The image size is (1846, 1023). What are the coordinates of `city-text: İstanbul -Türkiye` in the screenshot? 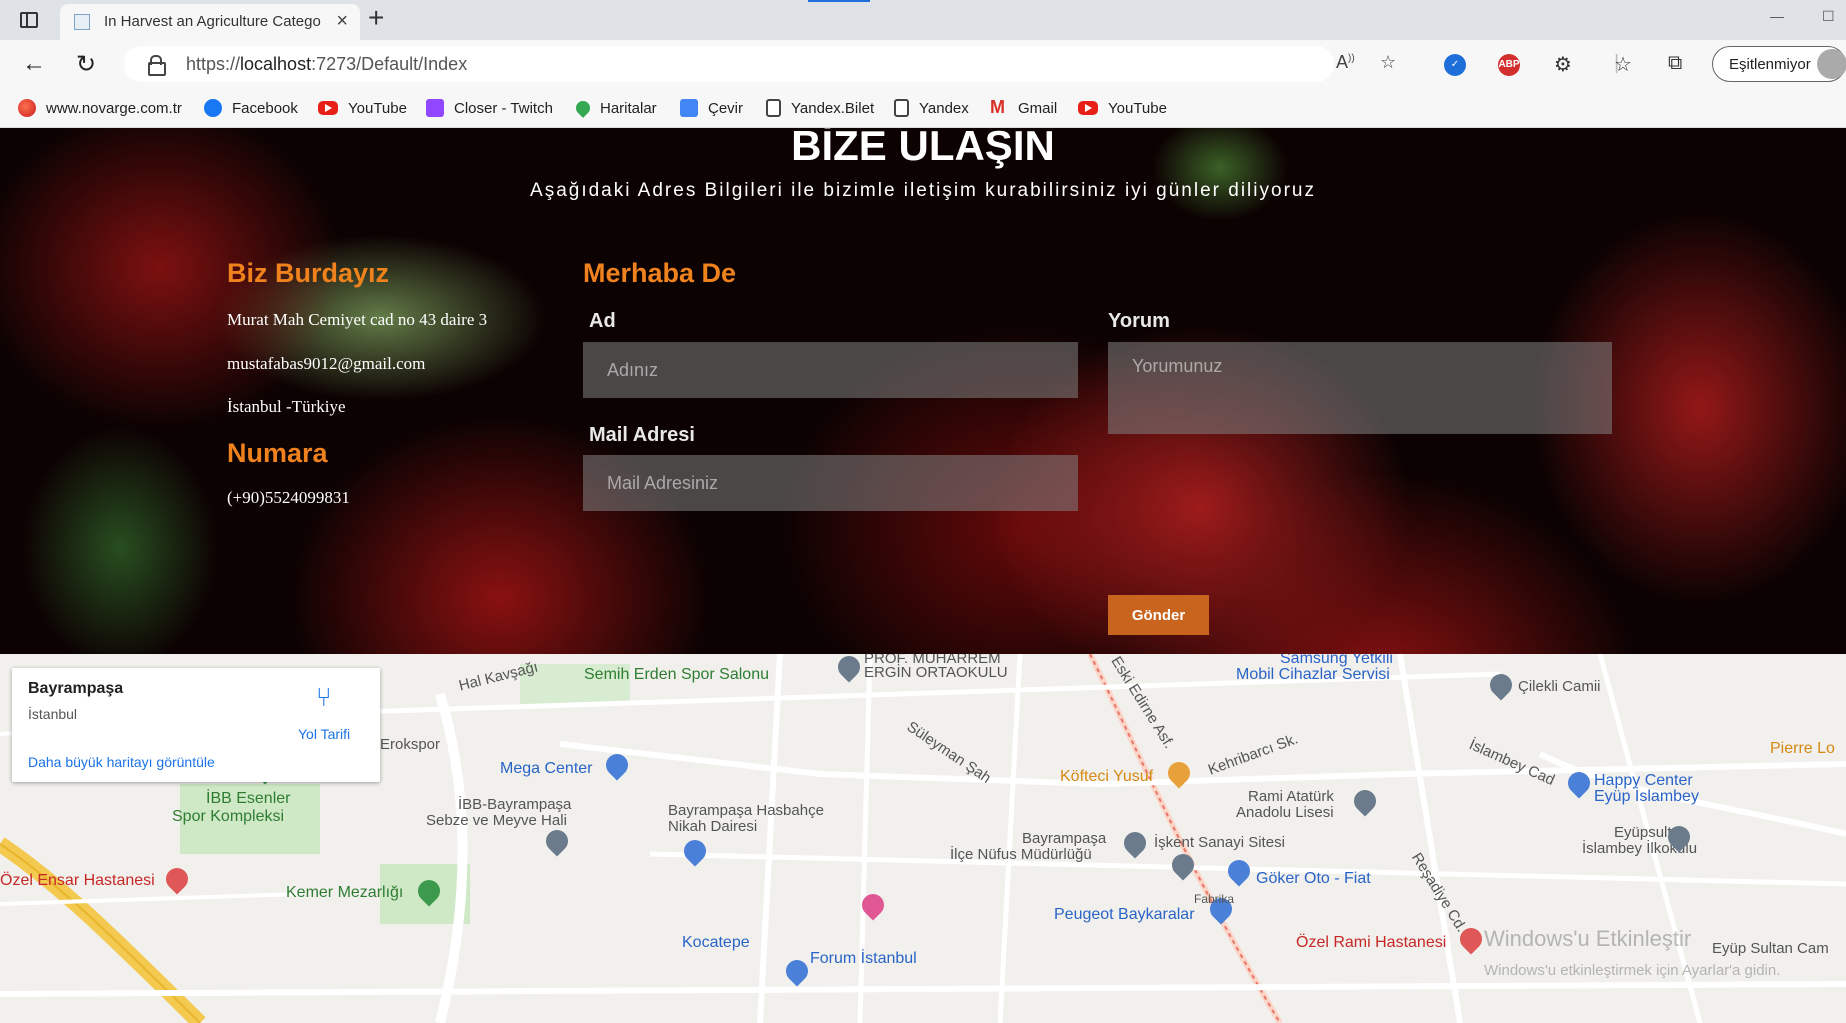 It's located at (286, 406).